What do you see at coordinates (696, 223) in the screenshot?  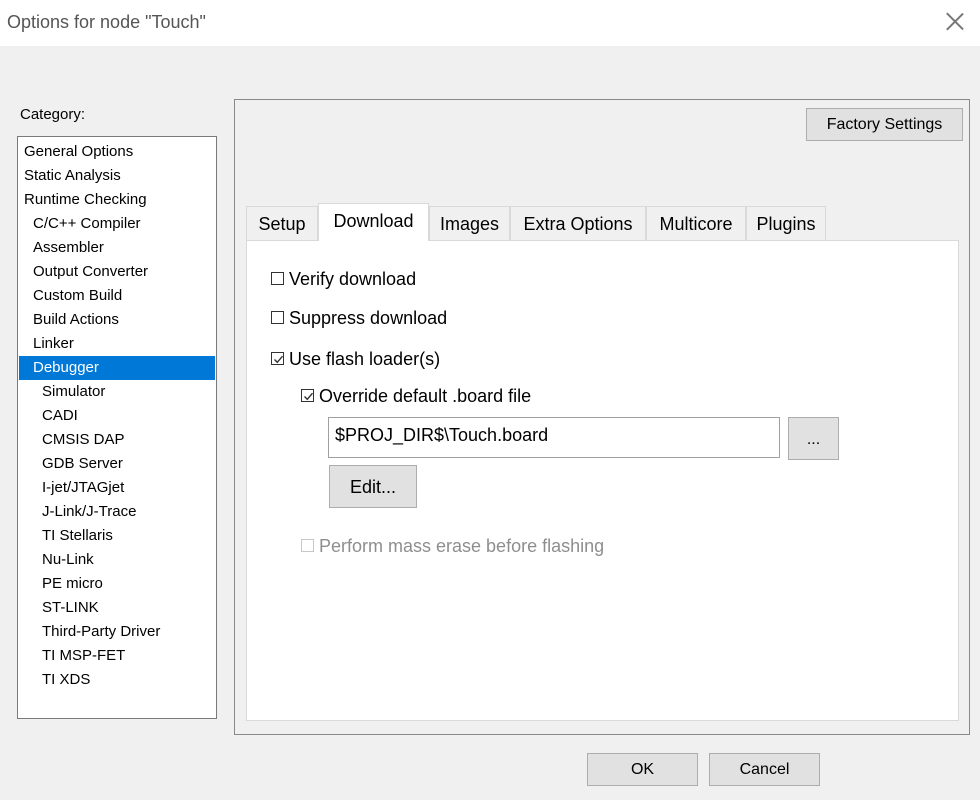 I see `tab-multicore: Multicore` at bounding box center [696, 223].